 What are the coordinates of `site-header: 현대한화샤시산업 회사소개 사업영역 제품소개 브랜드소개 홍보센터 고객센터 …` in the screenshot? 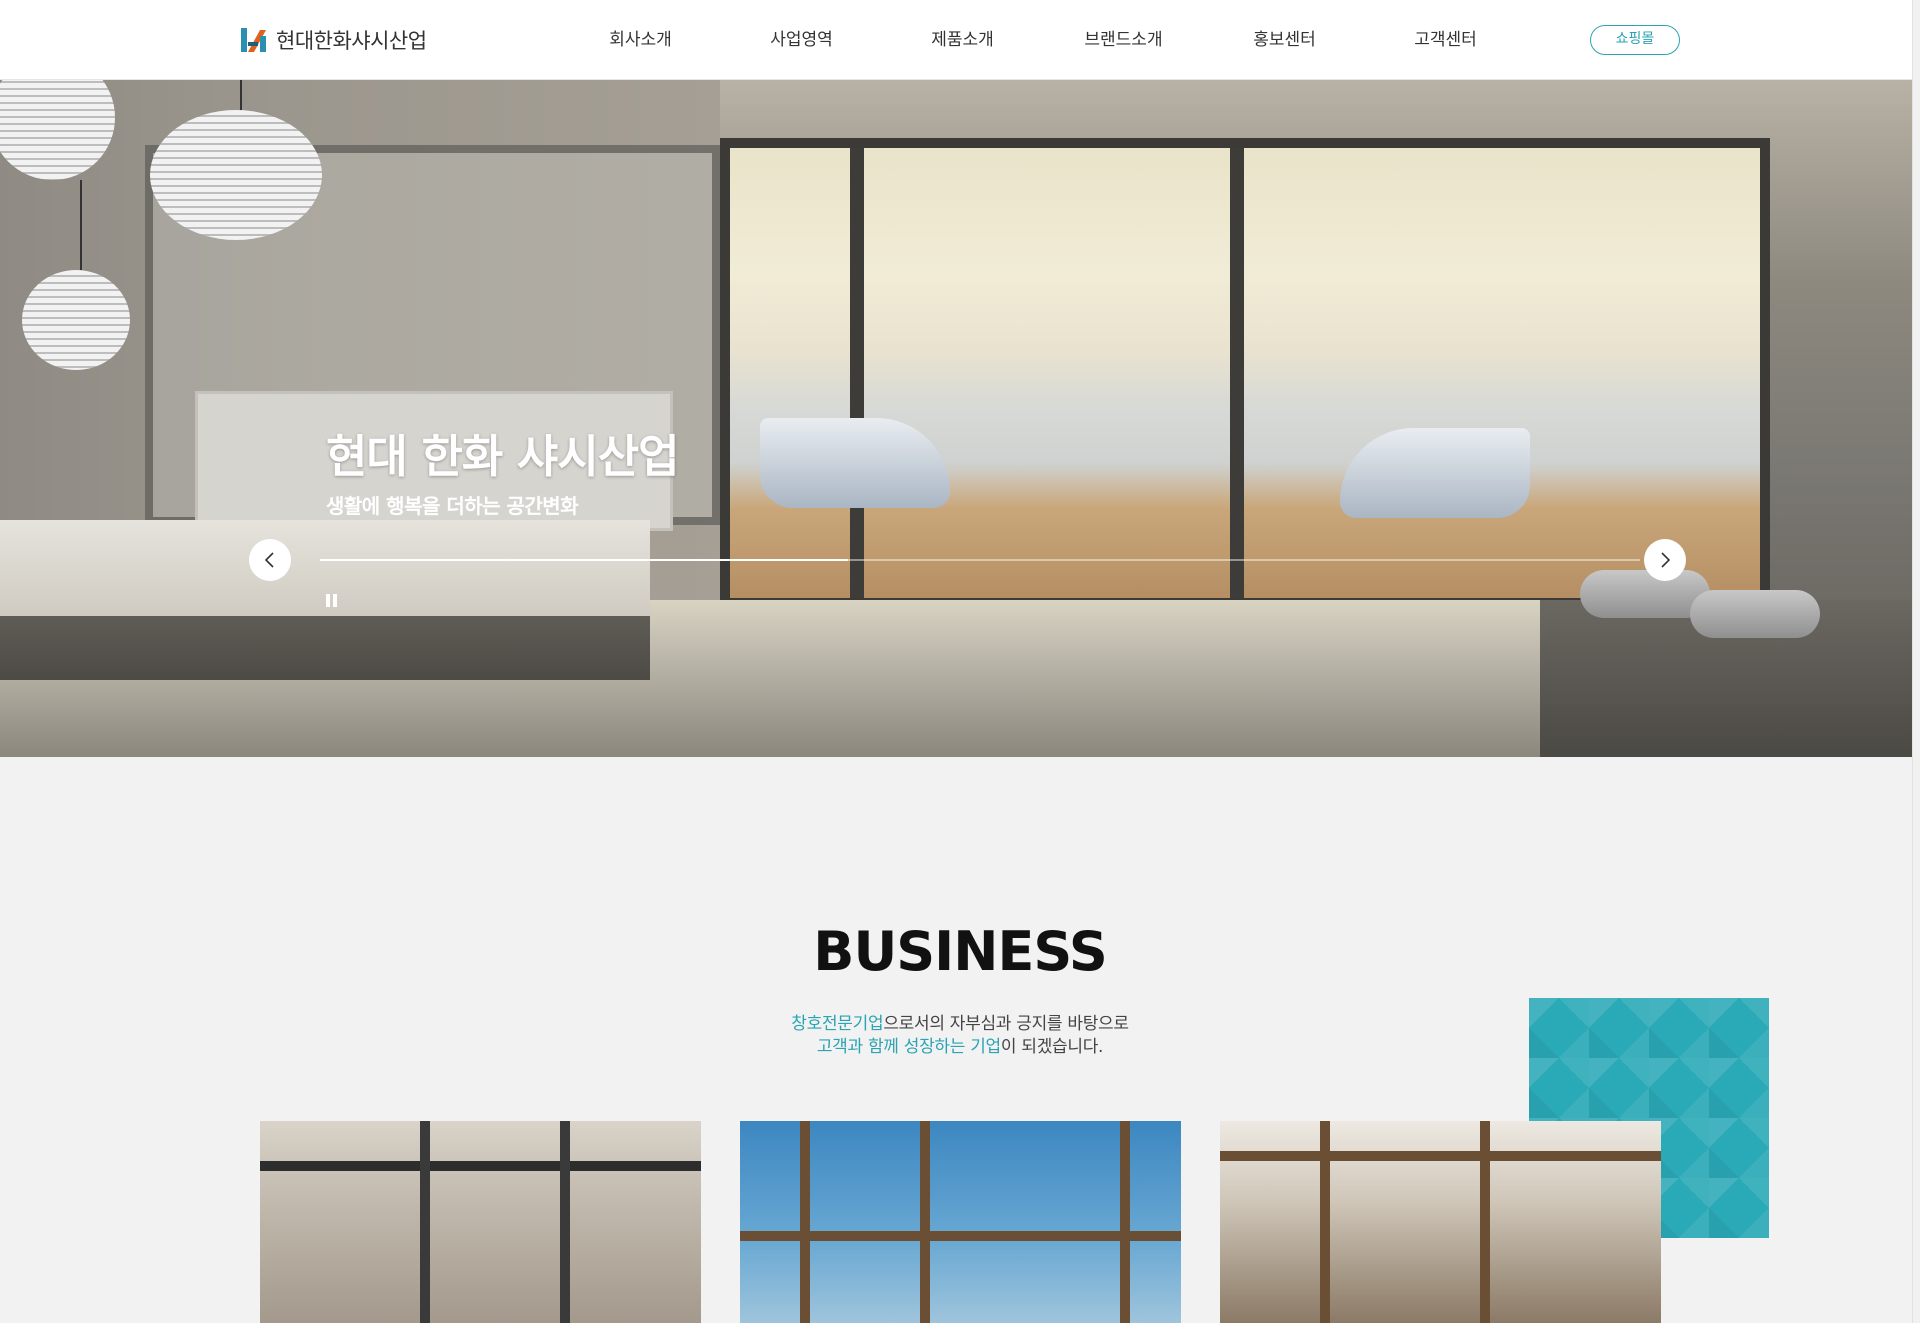 It's located at (960, 40).